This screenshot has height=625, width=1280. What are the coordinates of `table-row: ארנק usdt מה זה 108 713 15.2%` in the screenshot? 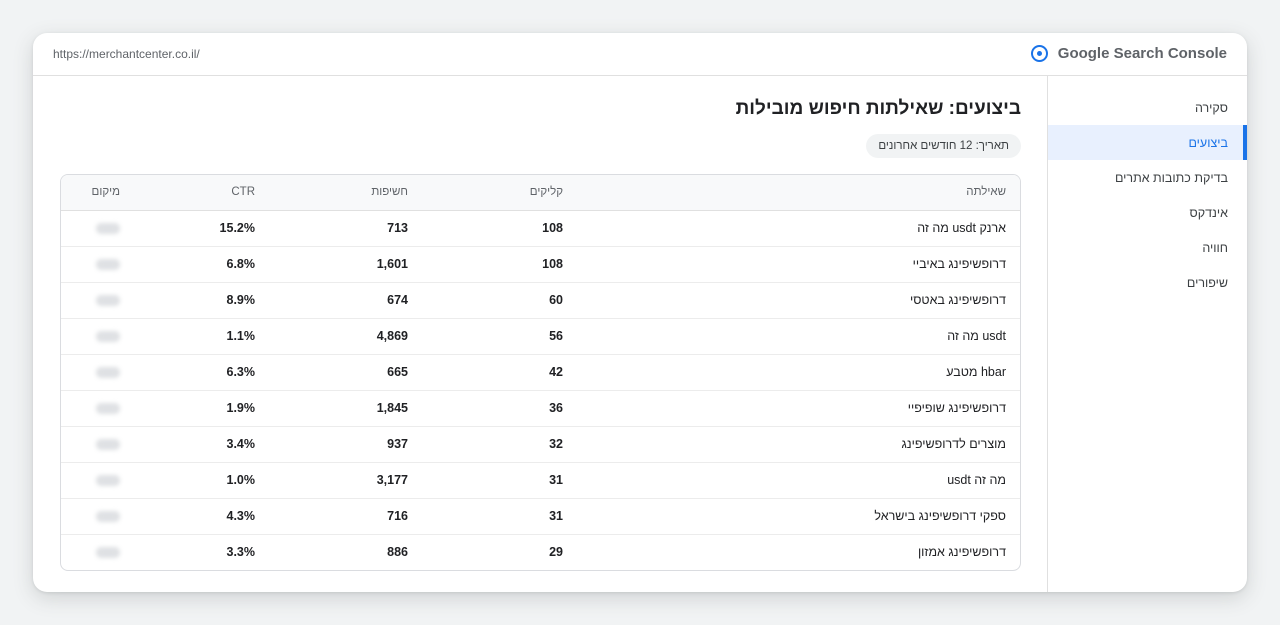 It's located at (540, 228).